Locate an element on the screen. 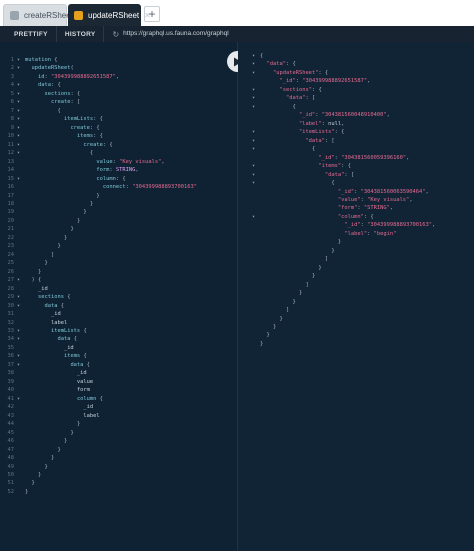 This screenshot has height=551, width=474. query-line: 1 ▾ mutation { is located at coordinates (119, 60).